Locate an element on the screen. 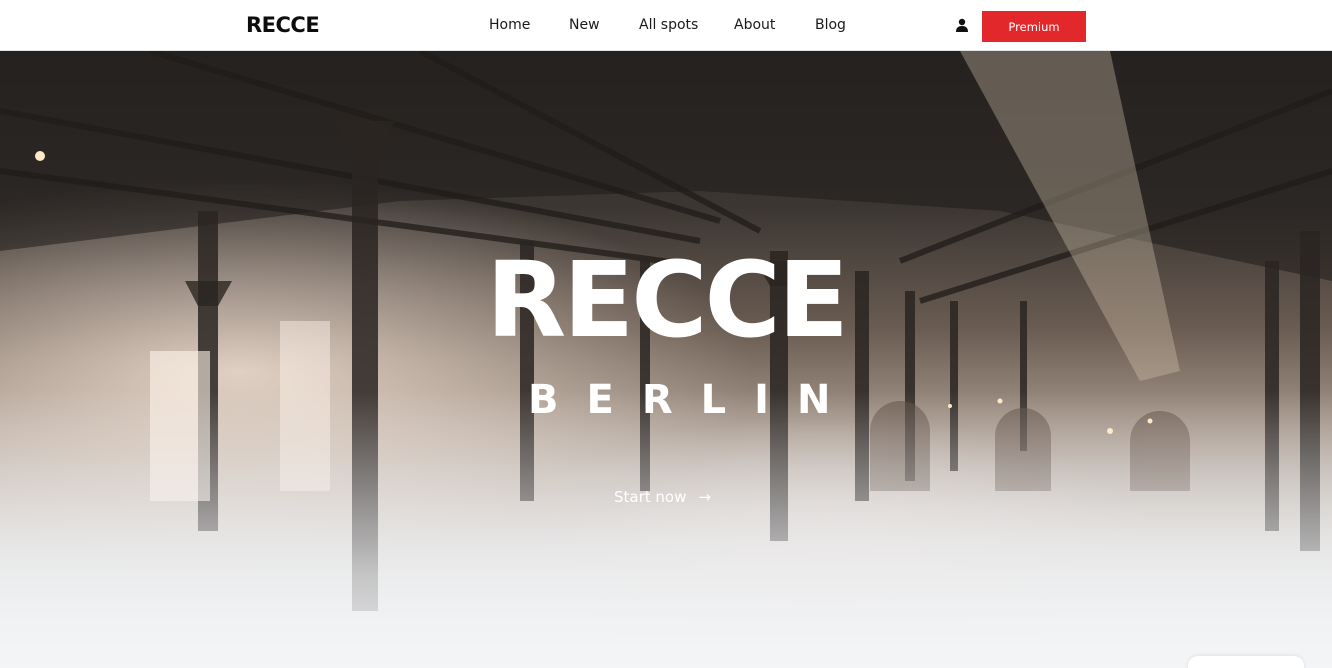  hero-title: RECCE is located at coordinates (667, 300).